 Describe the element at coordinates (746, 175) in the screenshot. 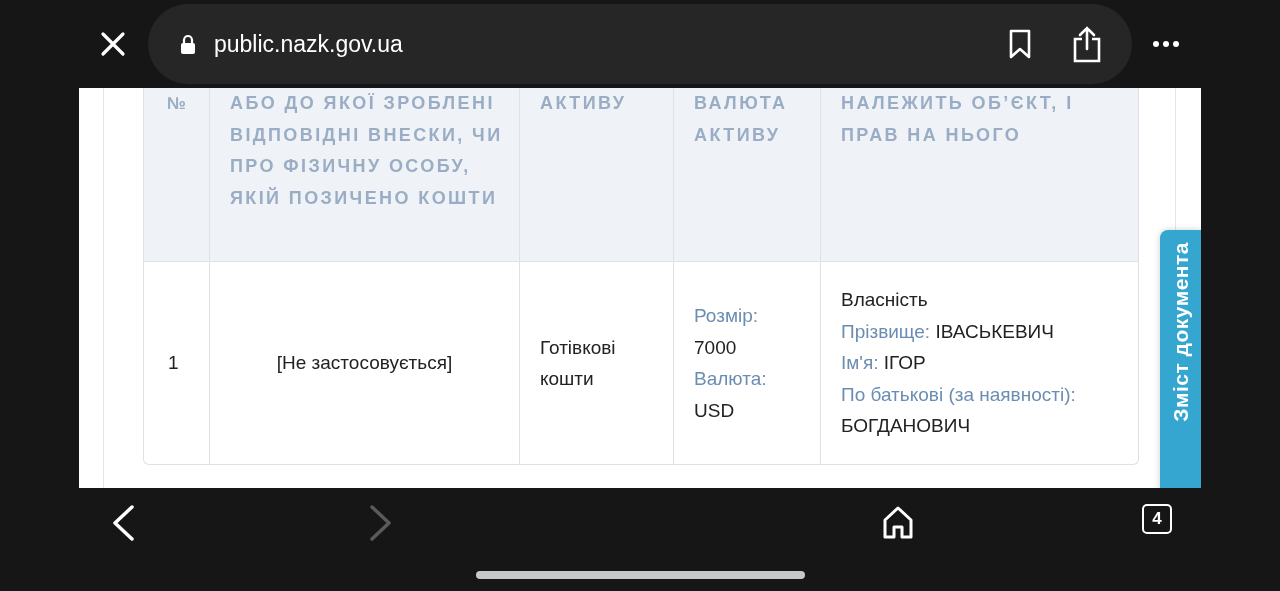

I see `column-header: ВАЛЮТА АКТИВУ` at that location.